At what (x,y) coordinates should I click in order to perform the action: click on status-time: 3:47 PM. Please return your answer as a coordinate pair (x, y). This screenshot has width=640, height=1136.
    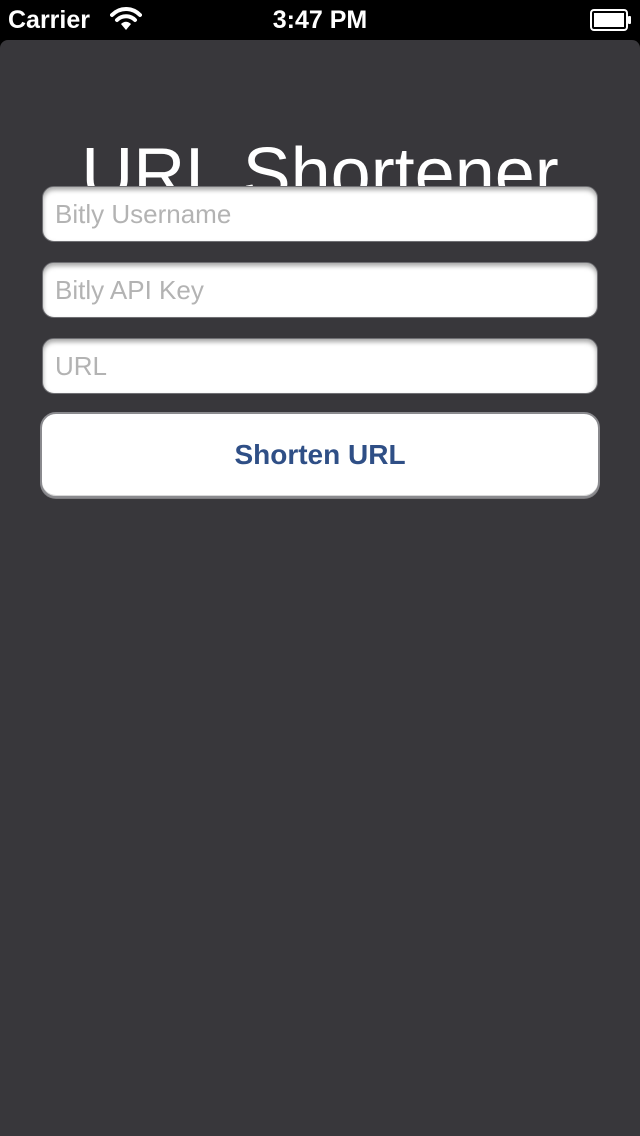
    Looking at the image, I should click on (320, 20).